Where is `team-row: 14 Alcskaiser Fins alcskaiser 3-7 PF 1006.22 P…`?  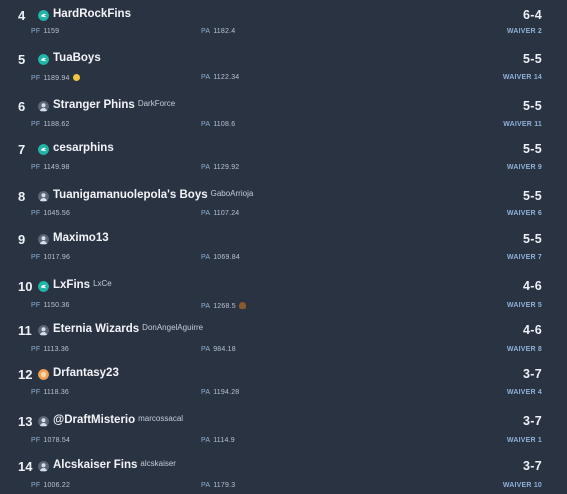 team-row: 14 Alcskaiser Fins alcskaiser 3-7 PF 1006.22 P… is located at coordinates (283, 476).